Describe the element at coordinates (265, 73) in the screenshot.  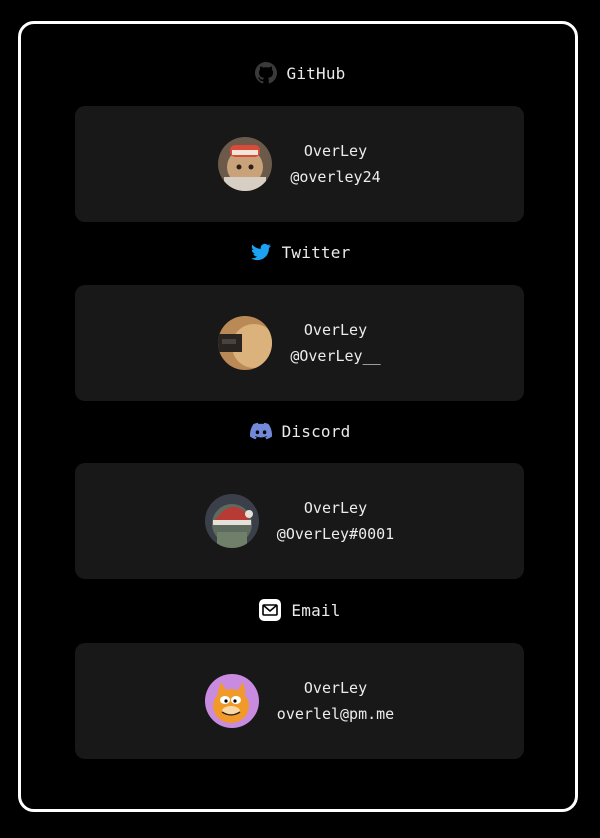
I see `github-icon` at that location.